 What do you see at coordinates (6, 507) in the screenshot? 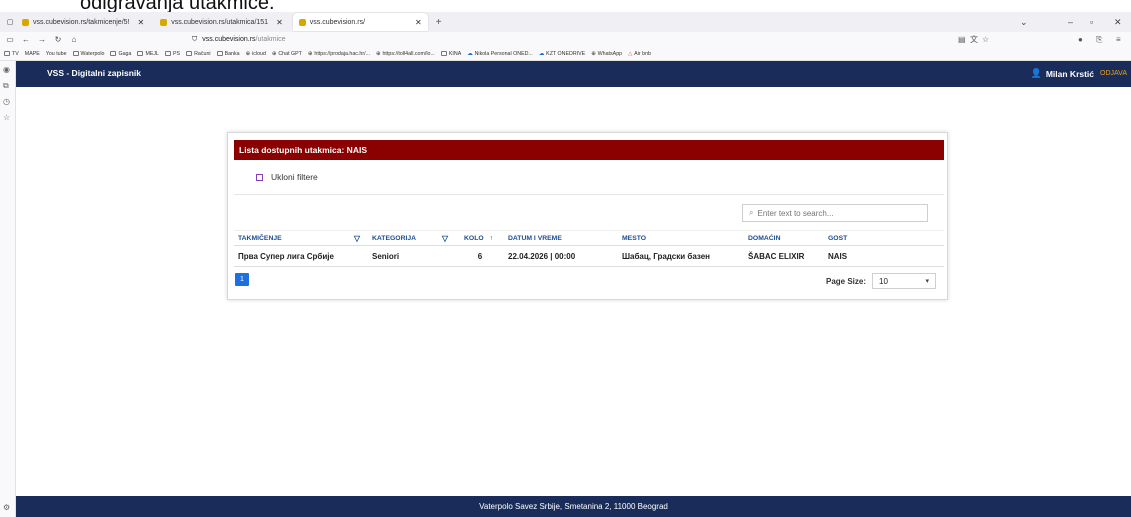
I see `sidebar-settings-icon: ⚙` at bounding box center [6, 507].